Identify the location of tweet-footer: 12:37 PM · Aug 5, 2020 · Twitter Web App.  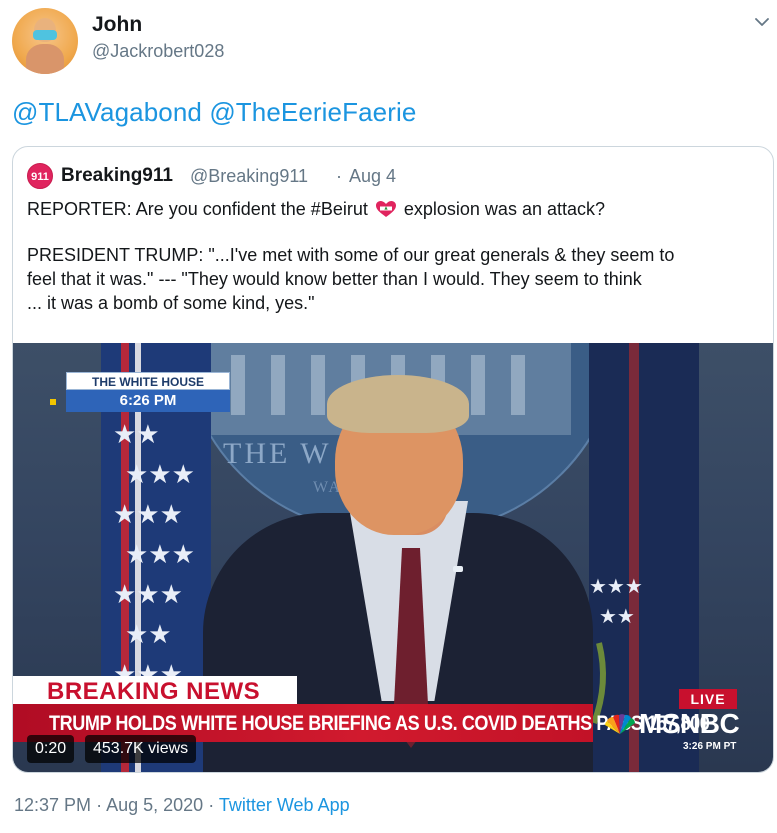
(182, 805).